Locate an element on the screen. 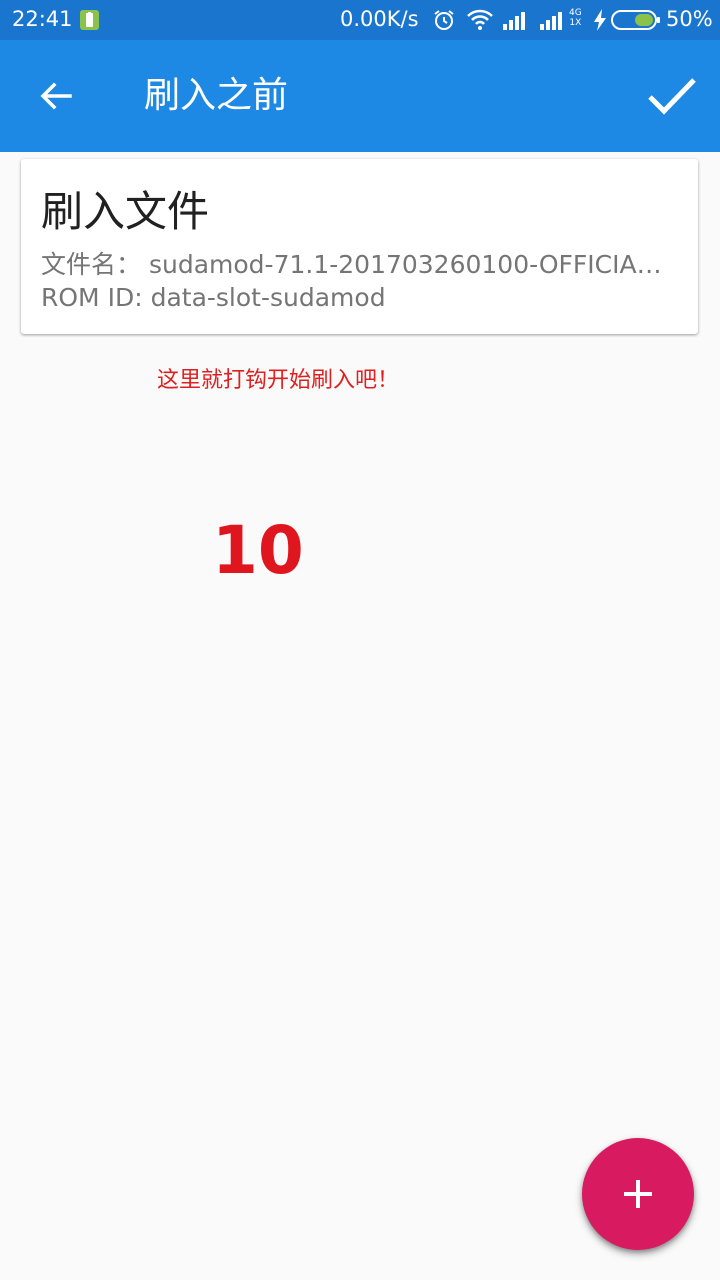 The height and width of the screenshot is (1280, 720). romid-row: ROM ID: data-slot-sudamod is located at coordinates (357, 297).